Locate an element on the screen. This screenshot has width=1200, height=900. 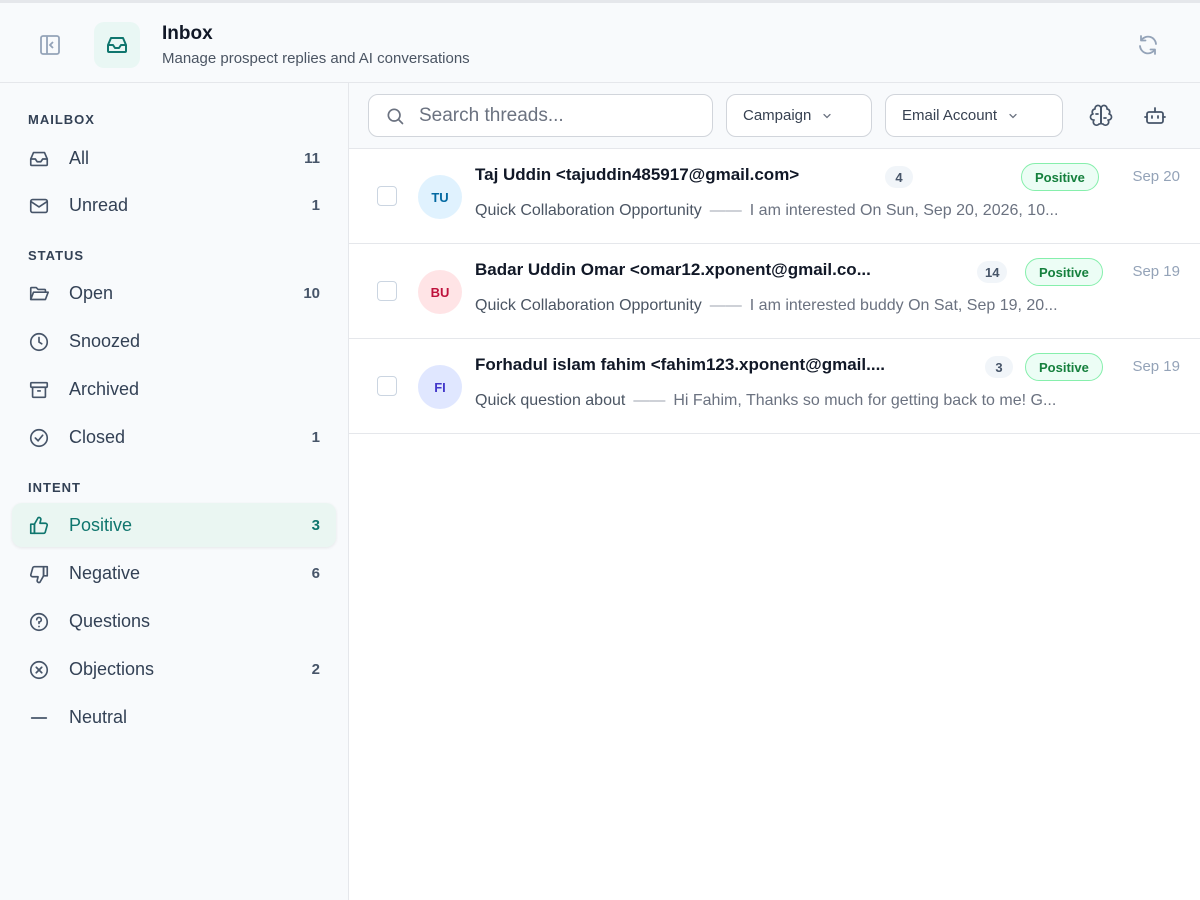
email-account-dropdown: Email Account is located at coordinates (974, 115).